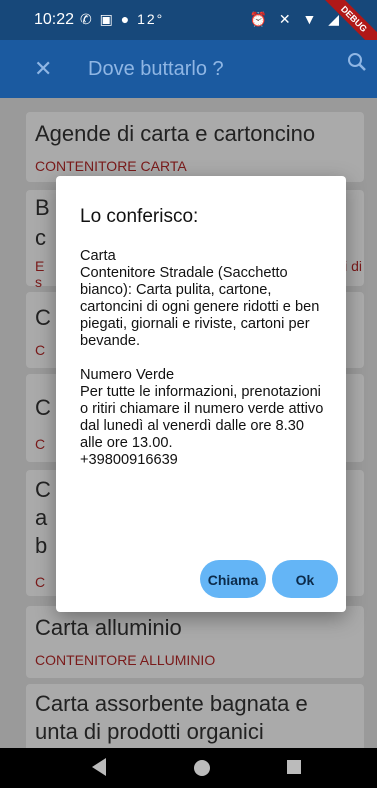 The width and height of the screenshot is (377, 788). What do you see at coordinates (43, 69) in the screenshot?
I see `close-icon: ✕` at bounding box center [43, 69].